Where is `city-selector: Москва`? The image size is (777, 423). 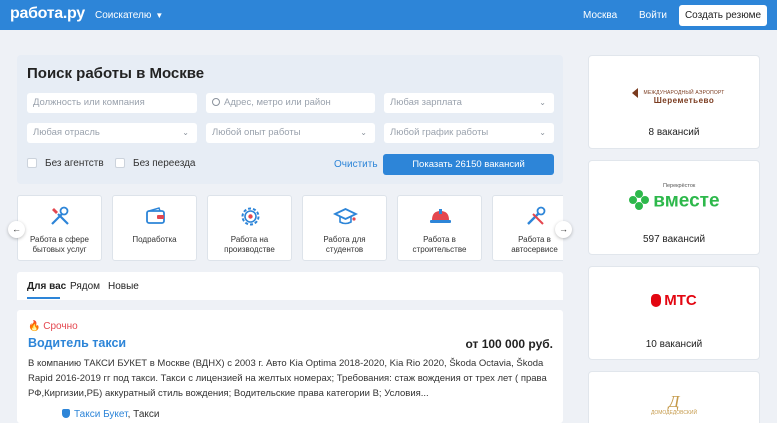
city-selector: Москва is located at coordinates (600, 15).